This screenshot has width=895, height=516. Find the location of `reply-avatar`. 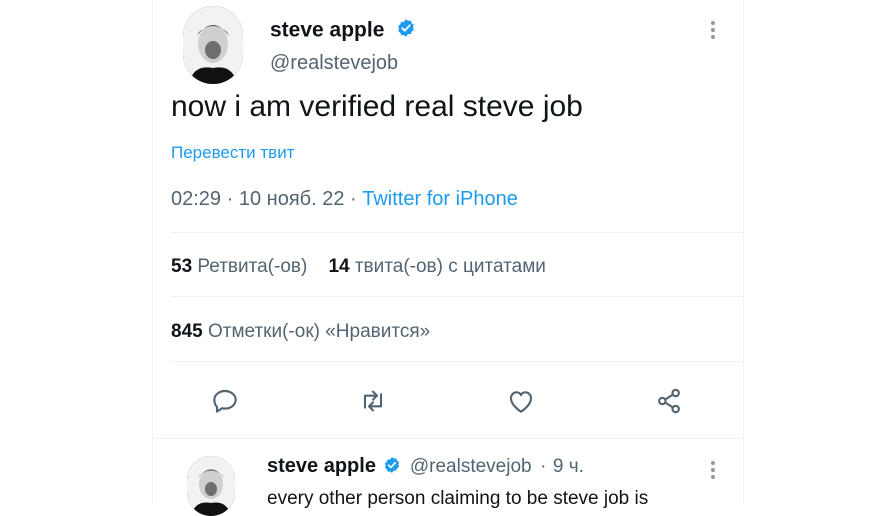

reply-avatar is located at coordinates (211, 486).